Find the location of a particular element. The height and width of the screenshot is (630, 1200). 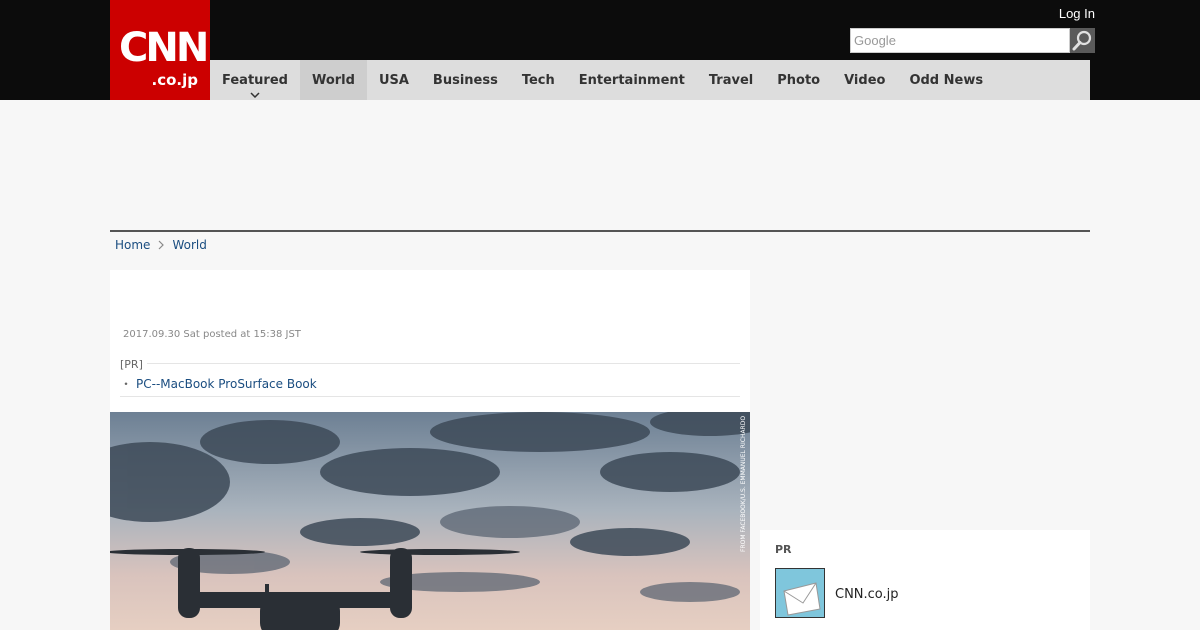

breadcrumb: Home World is located at coordinates (161, 245).